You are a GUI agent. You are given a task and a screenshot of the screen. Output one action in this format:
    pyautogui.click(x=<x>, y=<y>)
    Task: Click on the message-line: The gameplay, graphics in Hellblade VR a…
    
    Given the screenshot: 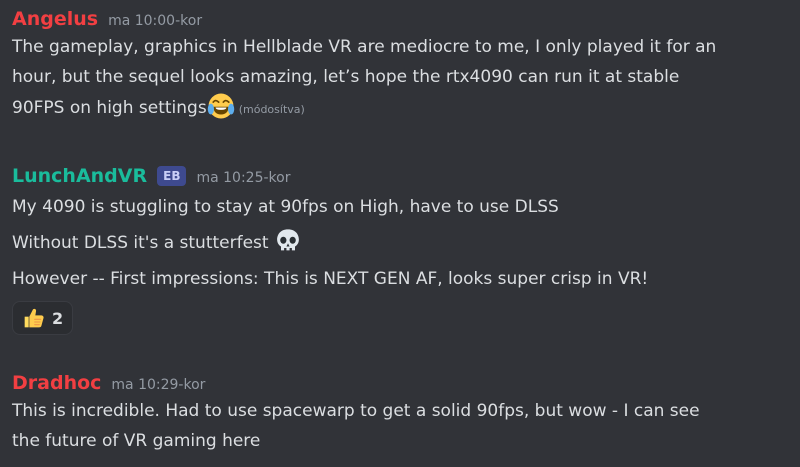 What is the action you would take?
    pyautogui.click(x=364, y=47)
    